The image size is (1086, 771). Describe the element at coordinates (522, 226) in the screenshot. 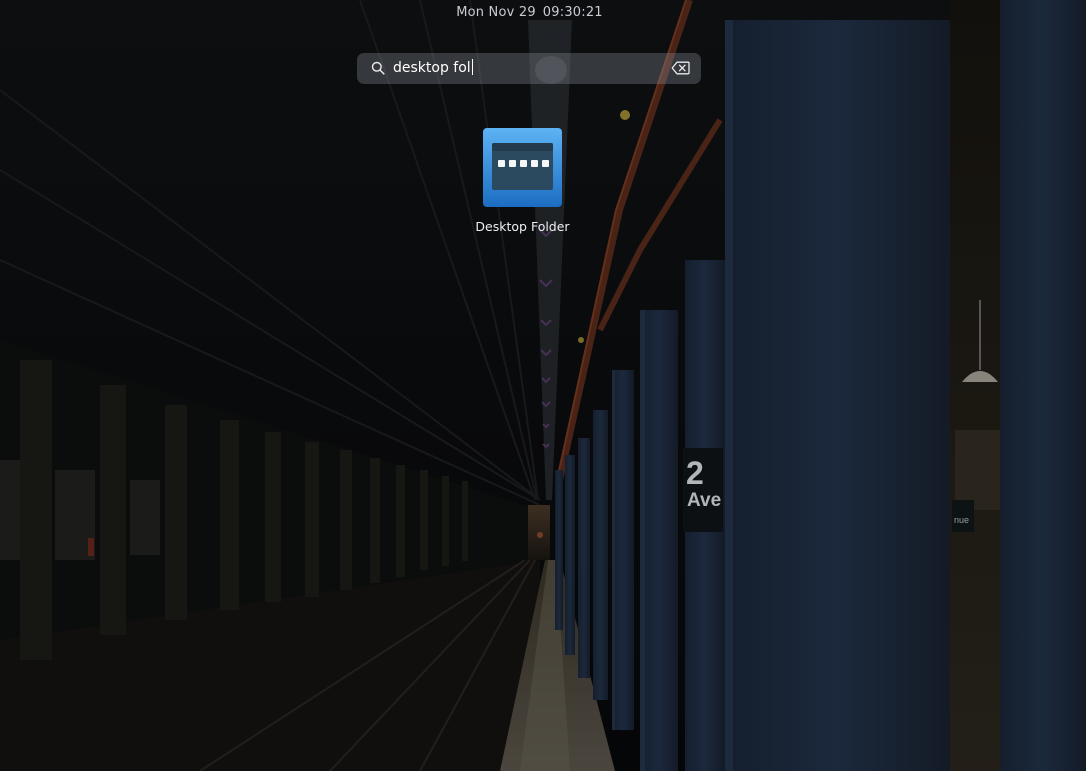

I see `app-label: Desktop Folder` at that location.